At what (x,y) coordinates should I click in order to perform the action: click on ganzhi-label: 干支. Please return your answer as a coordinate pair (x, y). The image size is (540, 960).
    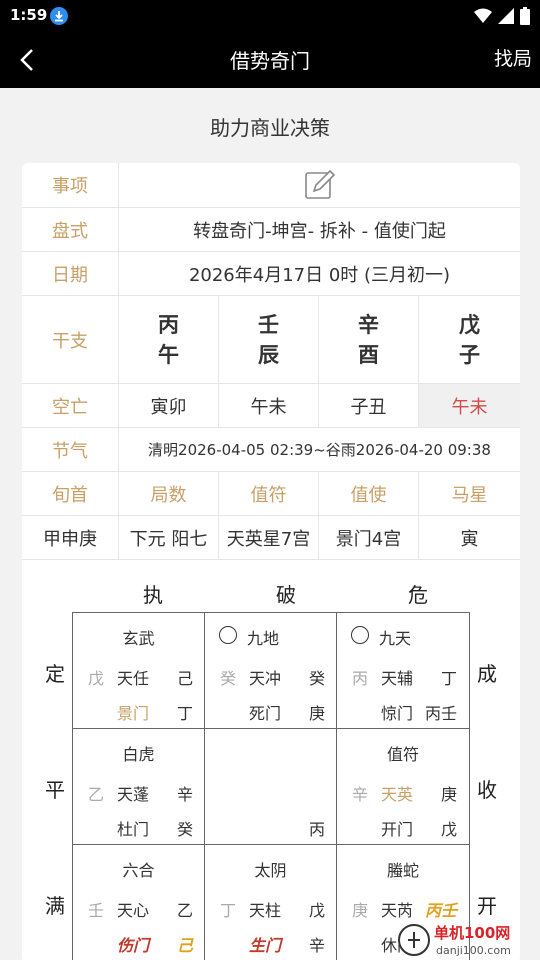
    Looking at the image, I should click on (70, 339).